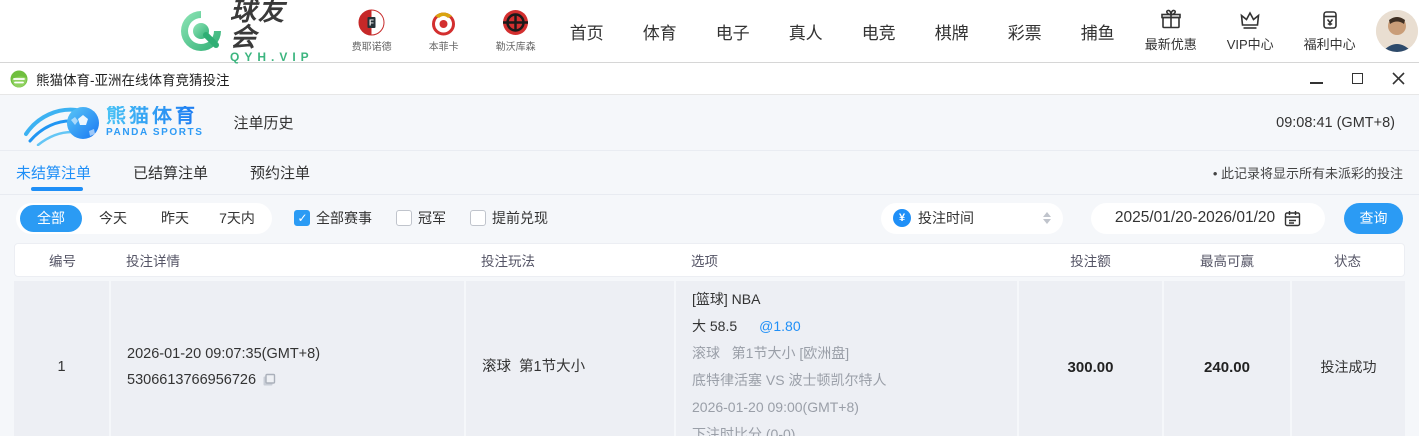 The width and height of the screenshot is (1419, 436). I want to click on user-area: 新会员, so click(1397, 31).